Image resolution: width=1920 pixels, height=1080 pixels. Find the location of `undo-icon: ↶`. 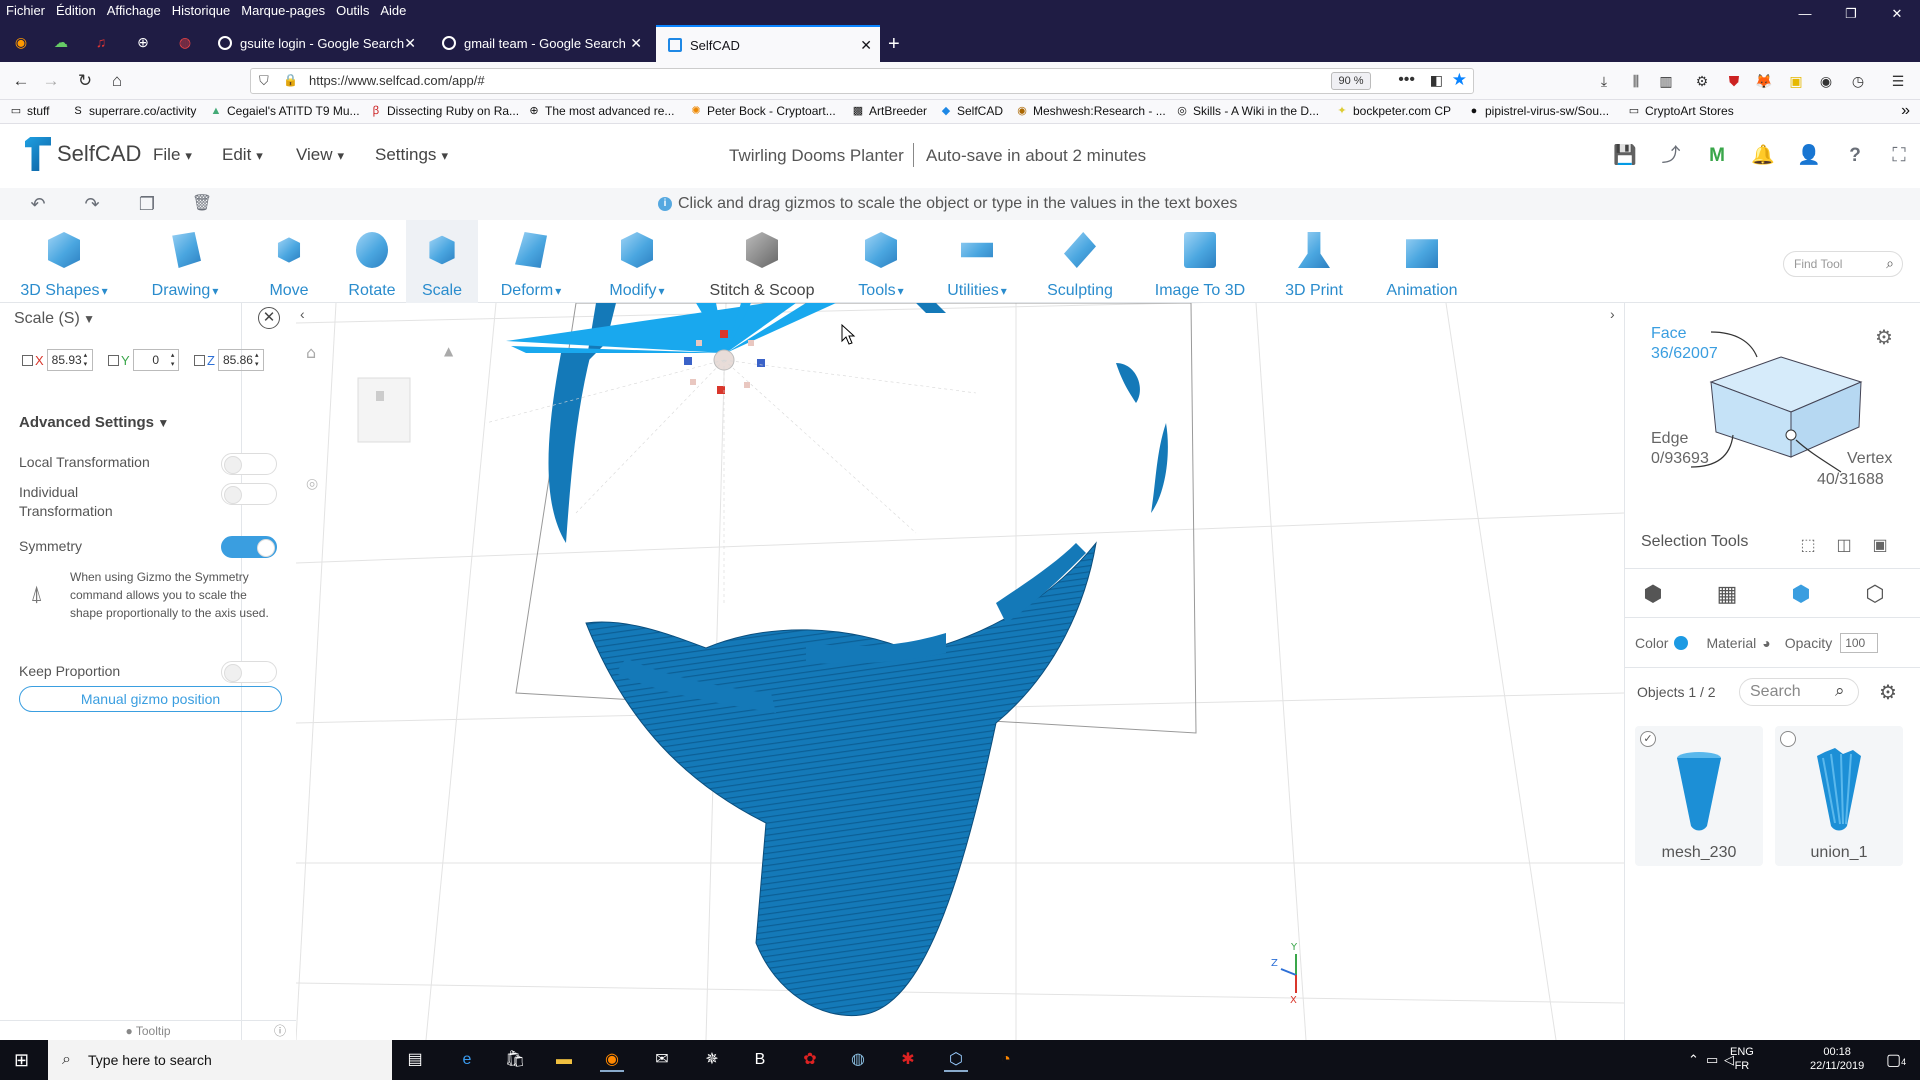

undo-icon: ↶ is located at coordinates (38, 204).